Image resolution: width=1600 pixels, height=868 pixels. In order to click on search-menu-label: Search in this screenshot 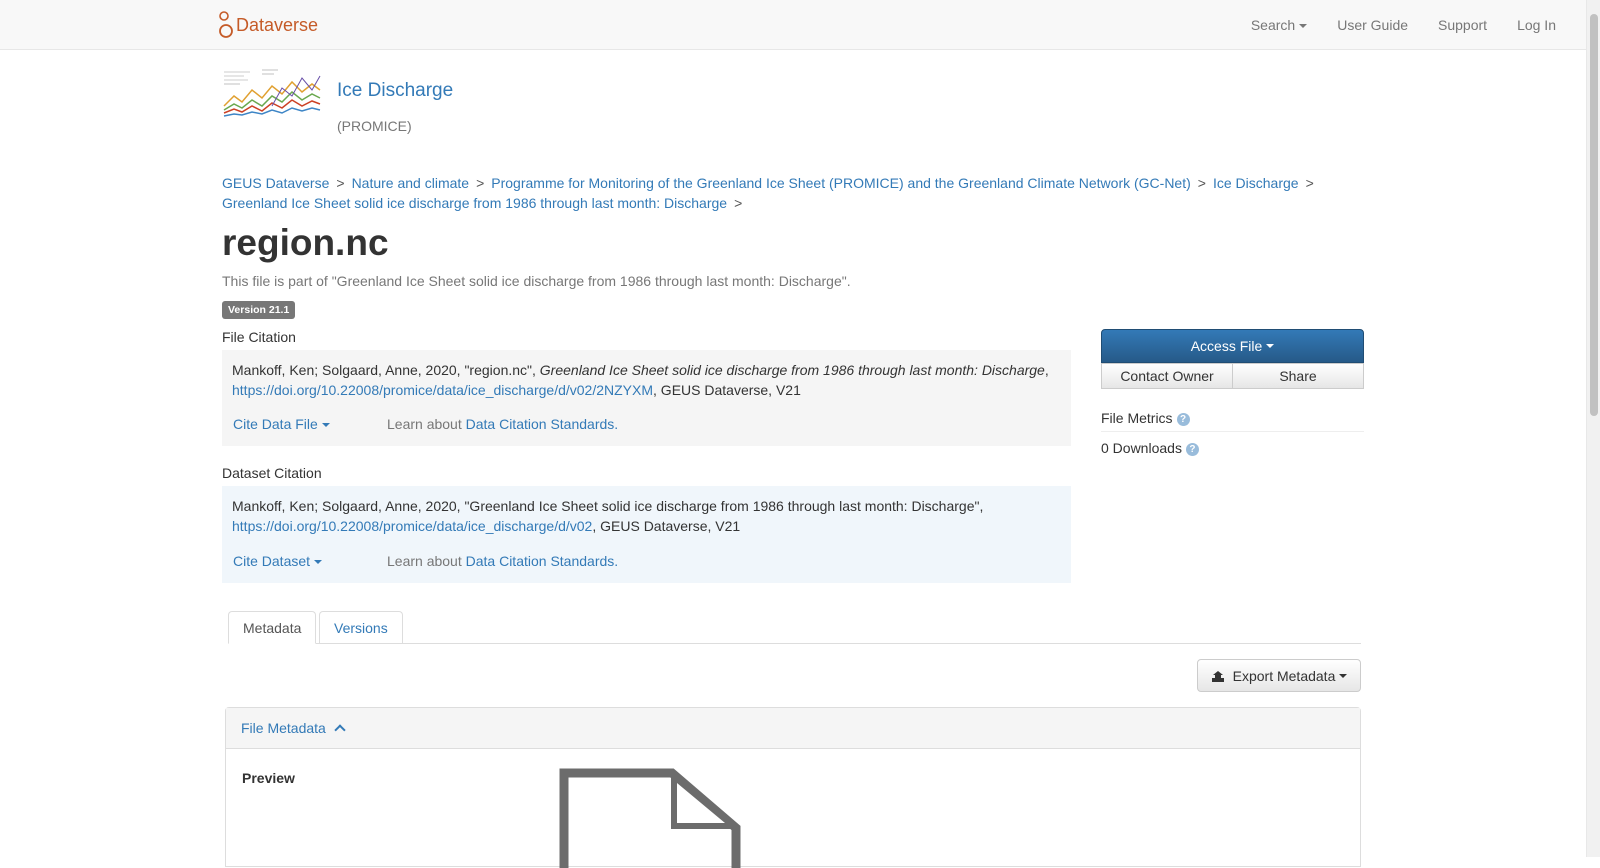, I will do `click(1273, 25)`.